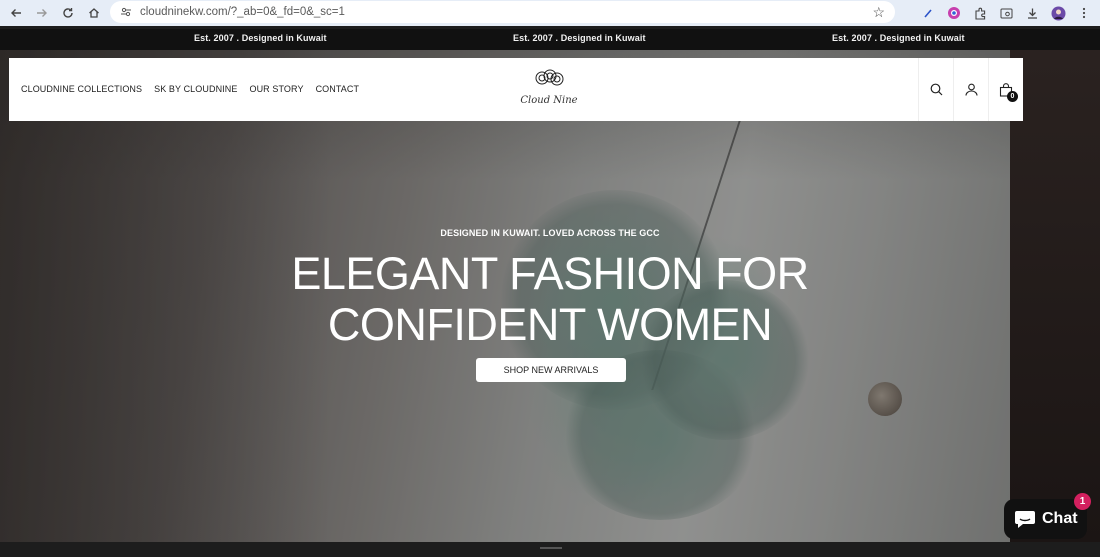 The image size is (1100, 557). I want to click on cart-button: 0, so click(1005, 89).